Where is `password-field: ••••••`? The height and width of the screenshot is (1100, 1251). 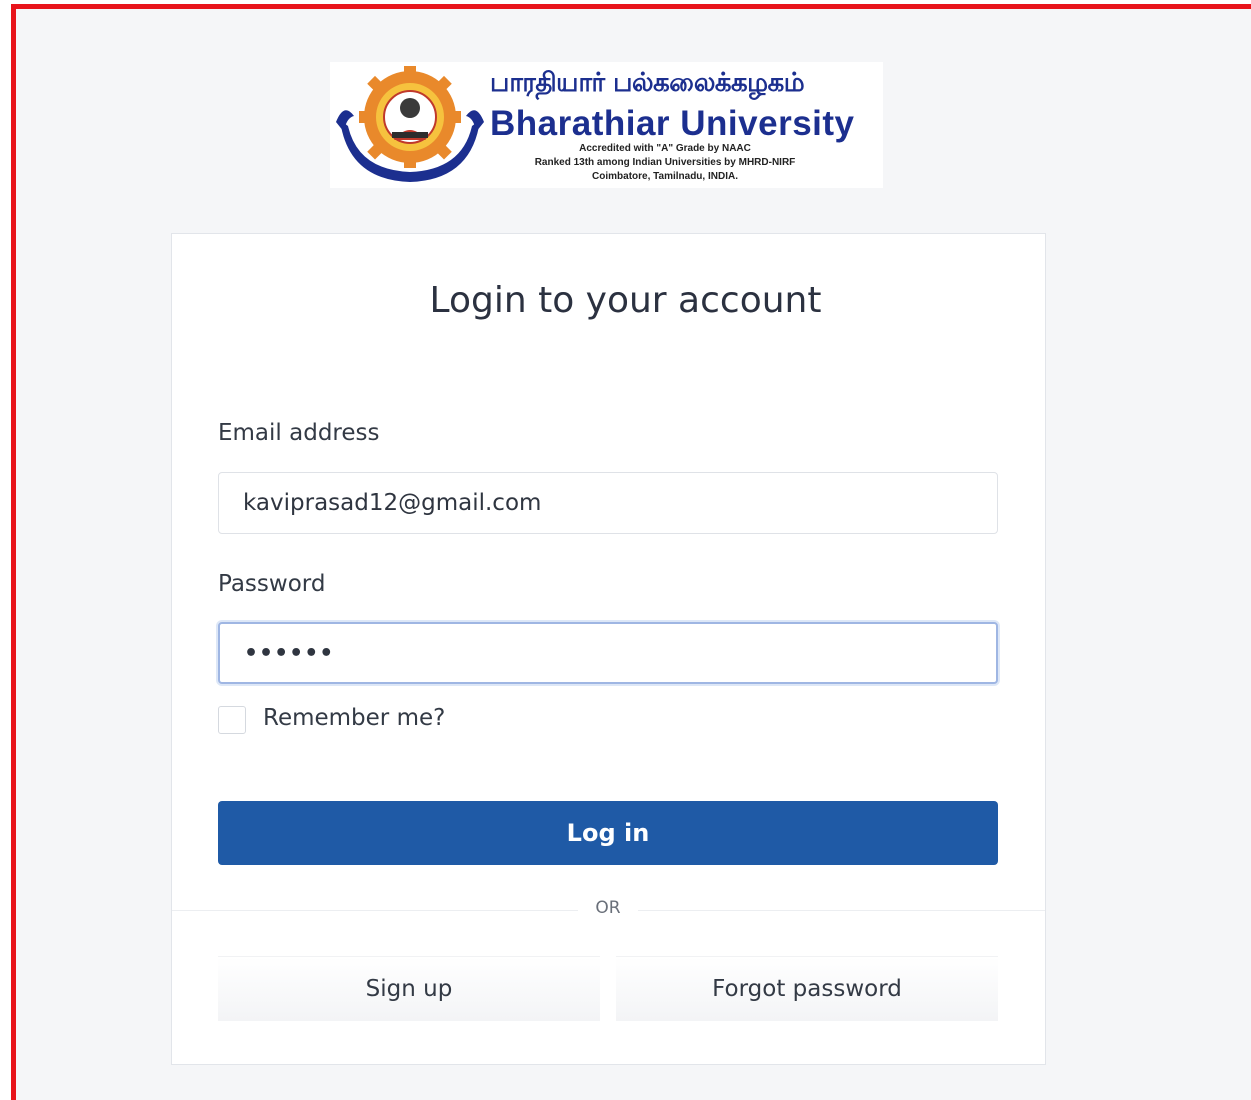 password-field: •••••• is located at coordinates (608, 653).